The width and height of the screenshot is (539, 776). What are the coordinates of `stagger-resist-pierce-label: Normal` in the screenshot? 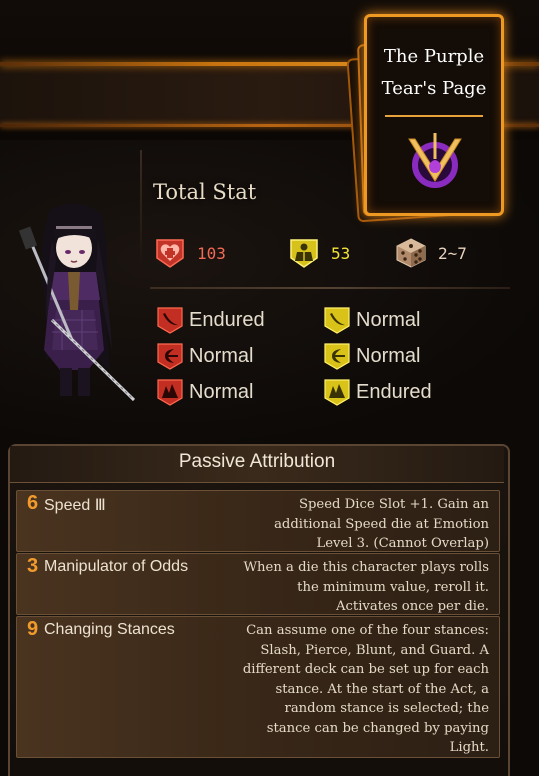 It's located at (388, 355).